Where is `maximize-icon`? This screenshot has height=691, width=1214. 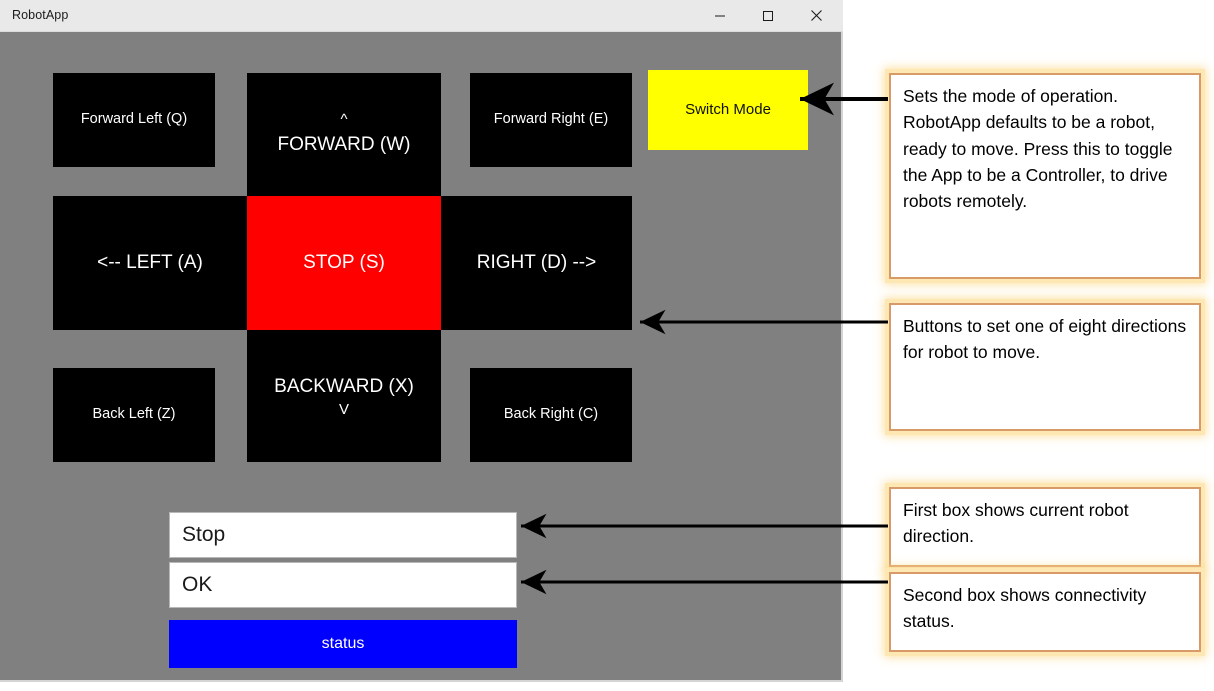 maximize-icon is located at coordinates (768, 16).